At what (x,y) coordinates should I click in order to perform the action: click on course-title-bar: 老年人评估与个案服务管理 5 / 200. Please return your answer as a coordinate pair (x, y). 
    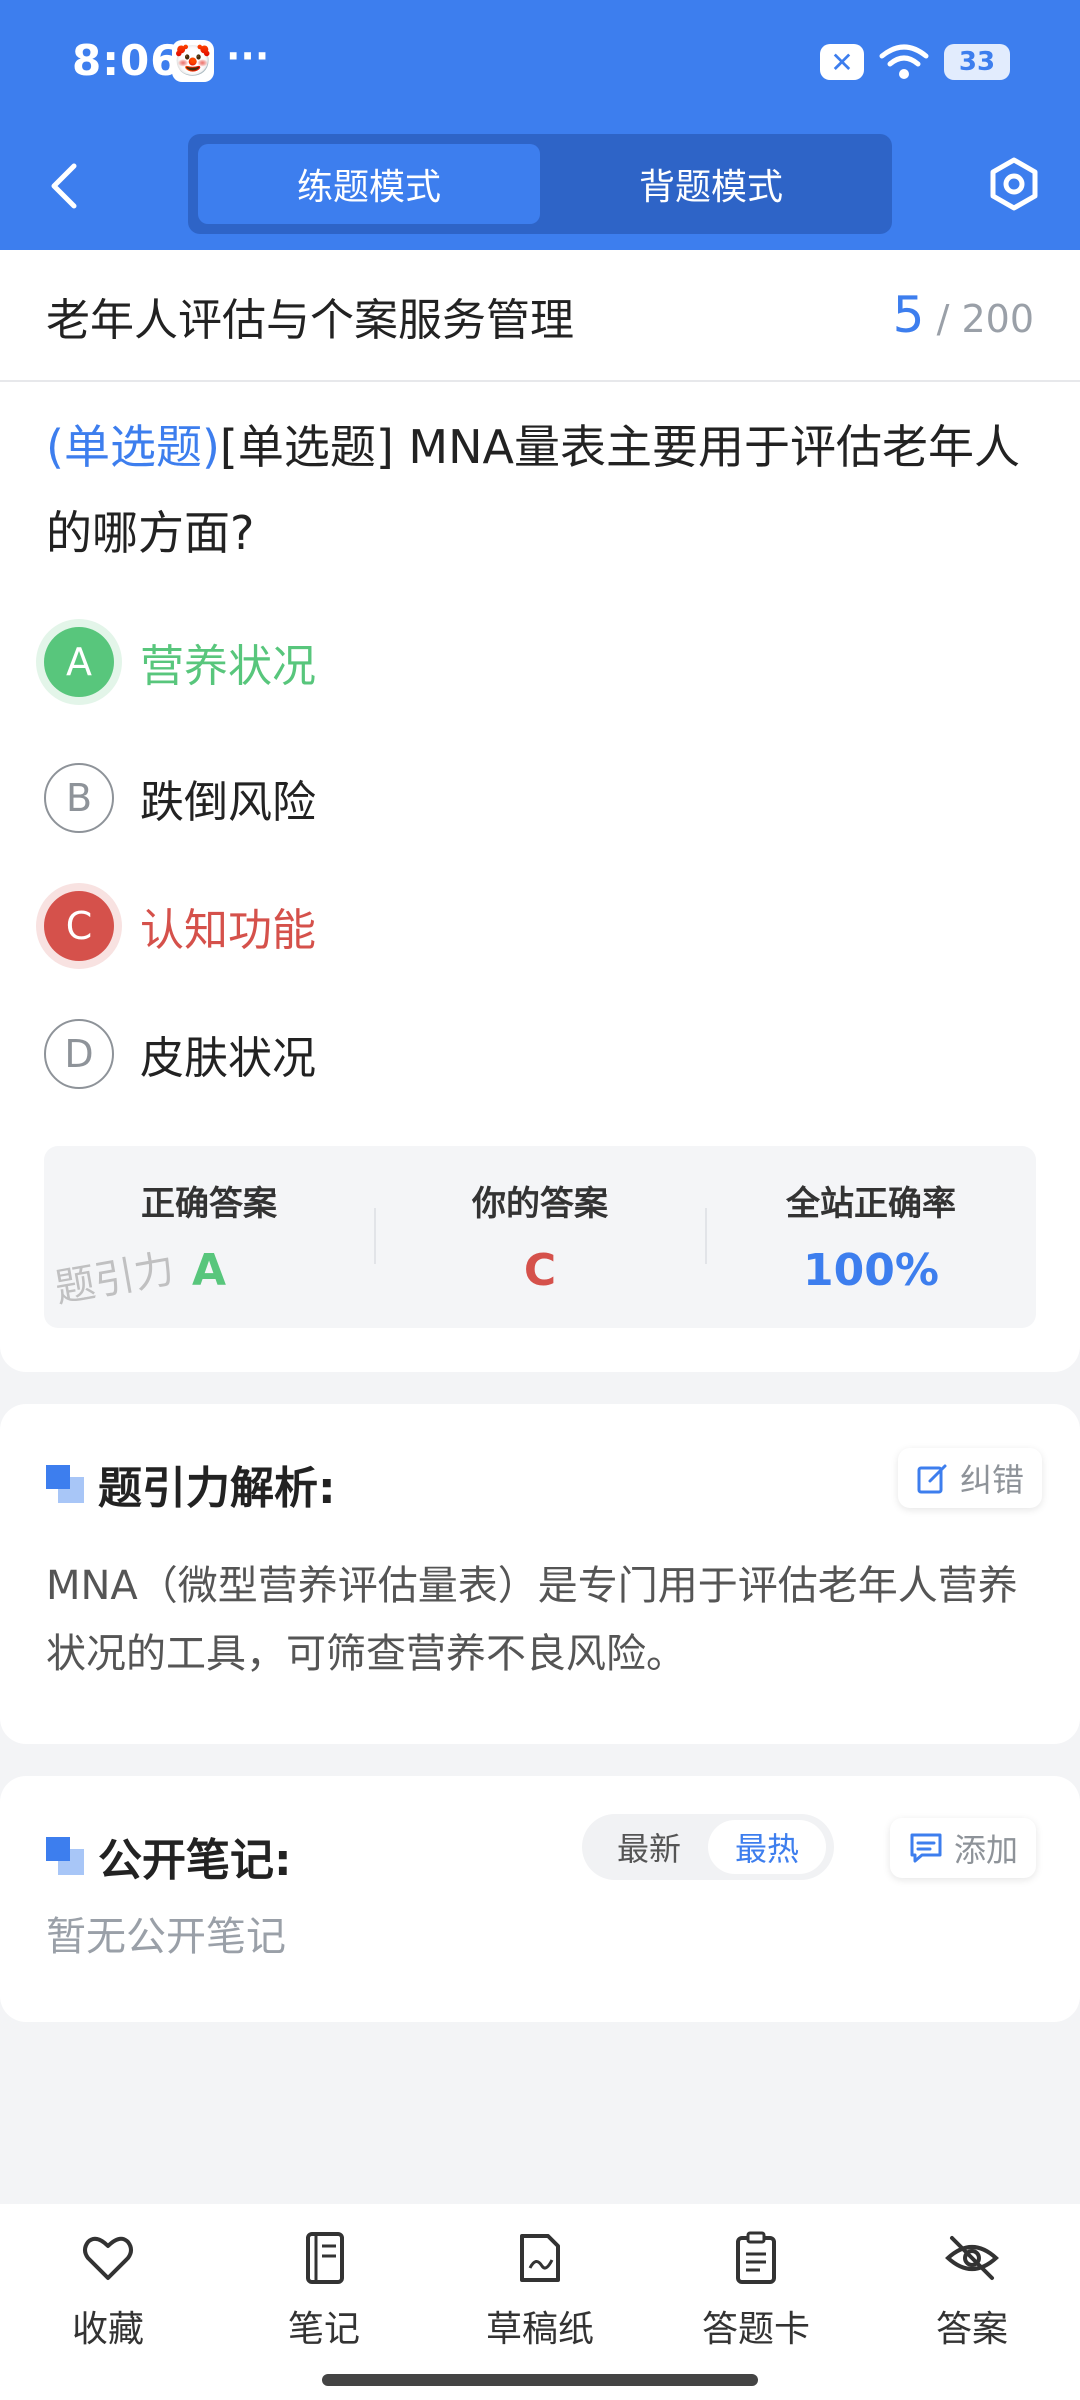
    Looking at the image, I should click on (540, 316).